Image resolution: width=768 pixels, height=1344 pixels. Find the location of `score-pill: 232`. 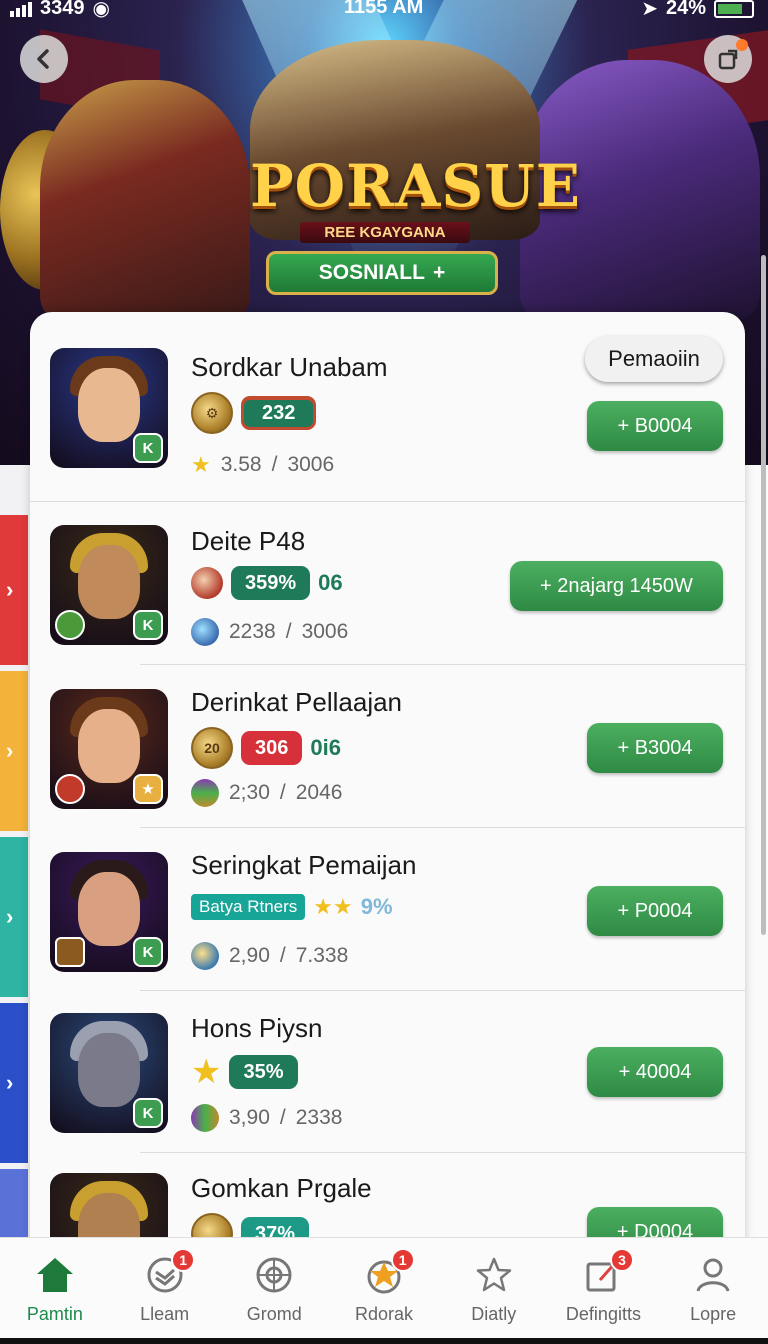

score-pill: 232 is located at coordinates (279, 413).